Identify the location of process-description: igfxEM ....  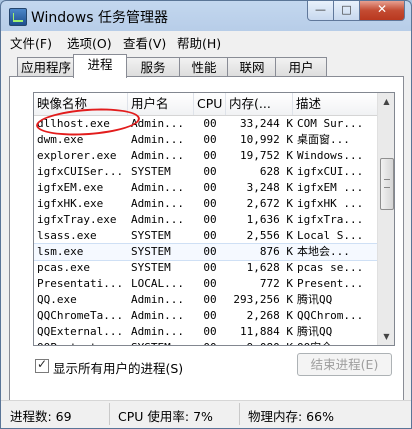
(330, 187).